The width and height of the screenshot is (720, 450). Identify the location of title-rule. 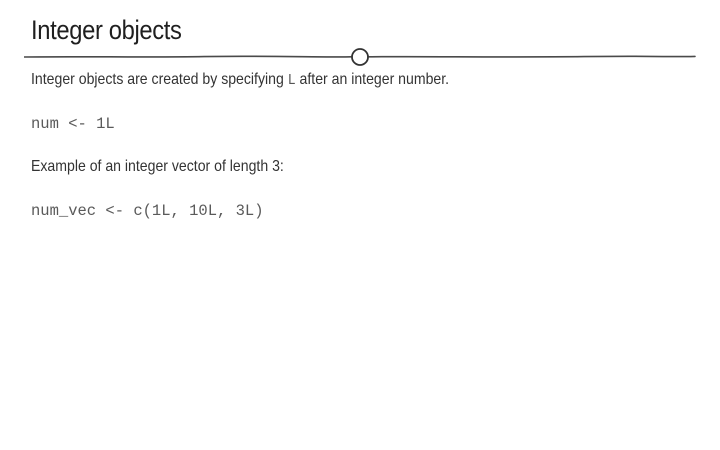
(360, 57).